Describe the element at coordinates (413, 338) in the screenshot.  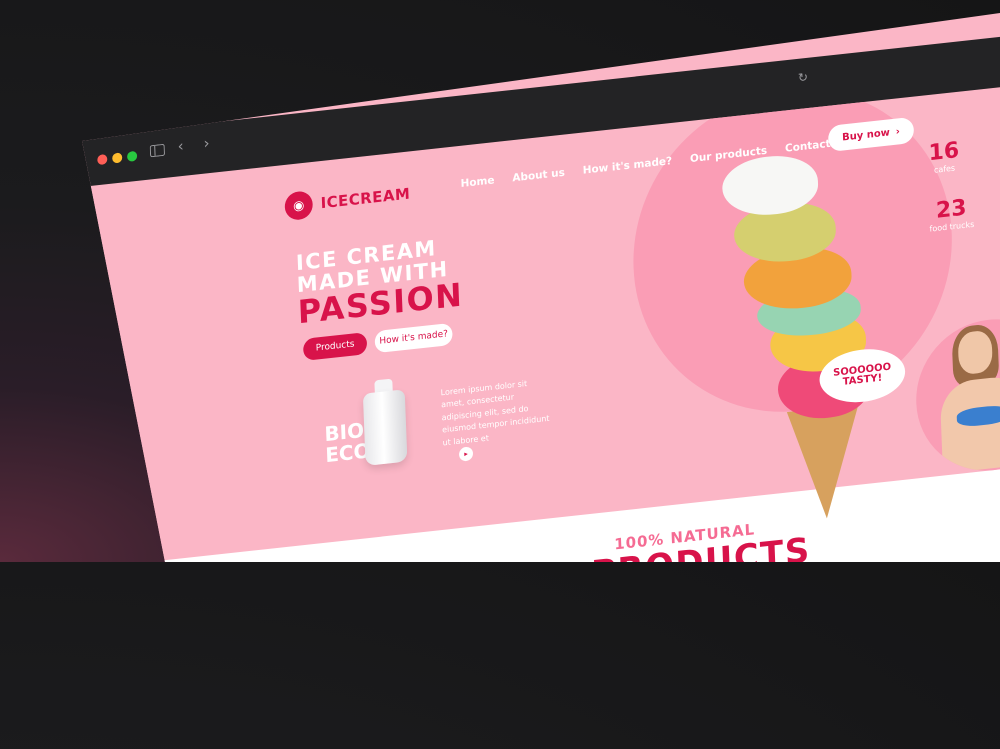
I see `how-its-made-button: How it's made?` at that location.